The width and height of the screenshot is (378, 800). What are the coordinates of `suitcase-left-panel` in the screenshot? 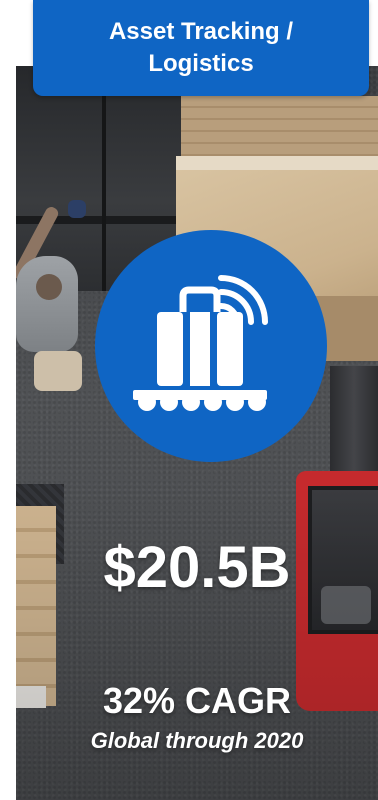 It's located at (170, 349).